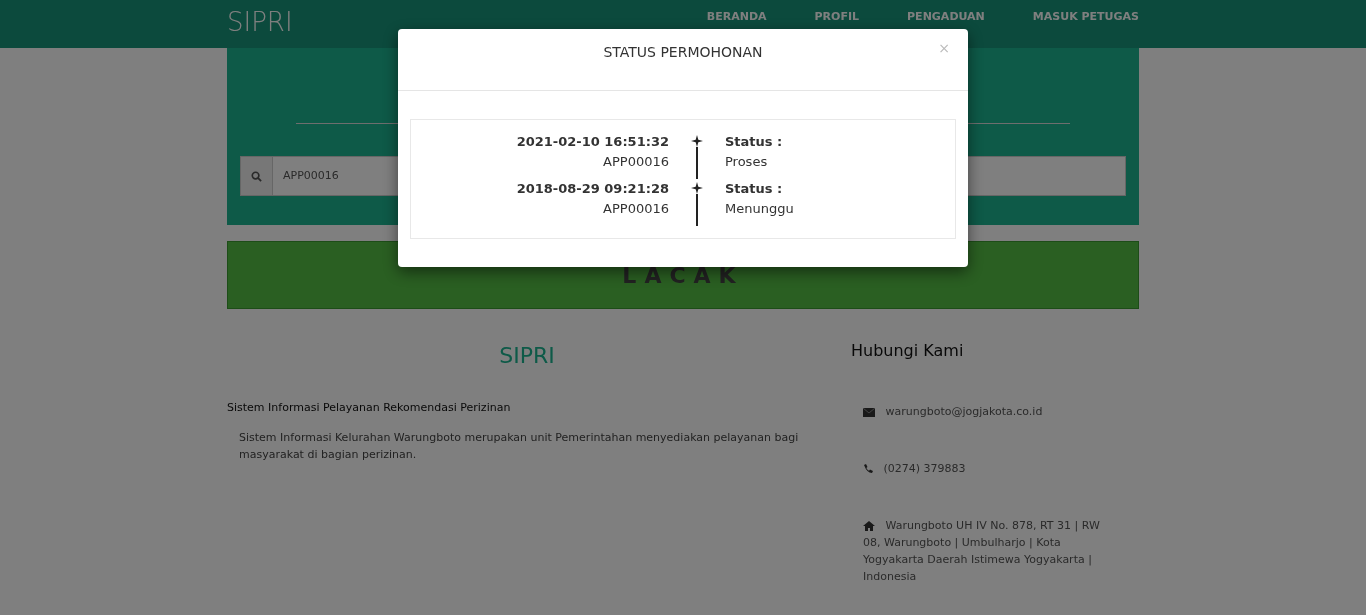 This screenshot has width=1366, height=615. I want to click on contact-info: warungboto@jogjakota.co.id, so click(981, 411).